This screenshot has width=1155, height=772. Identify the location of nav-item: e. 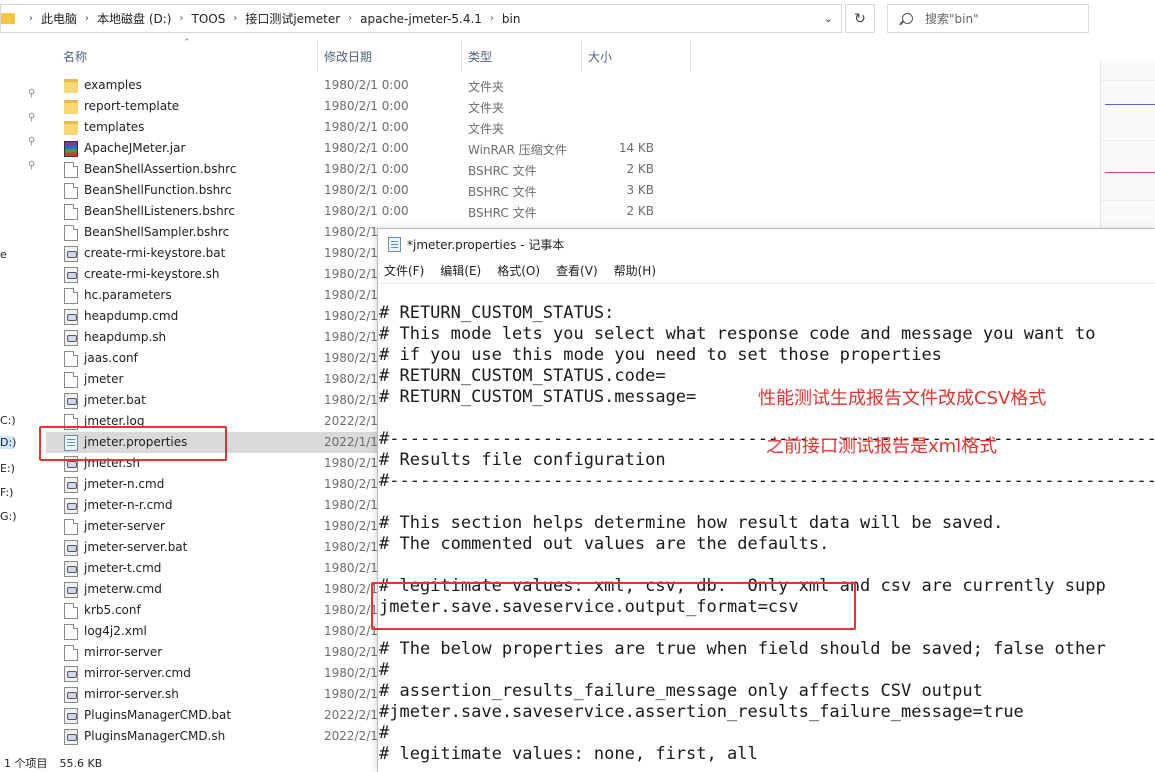
(3, 254).